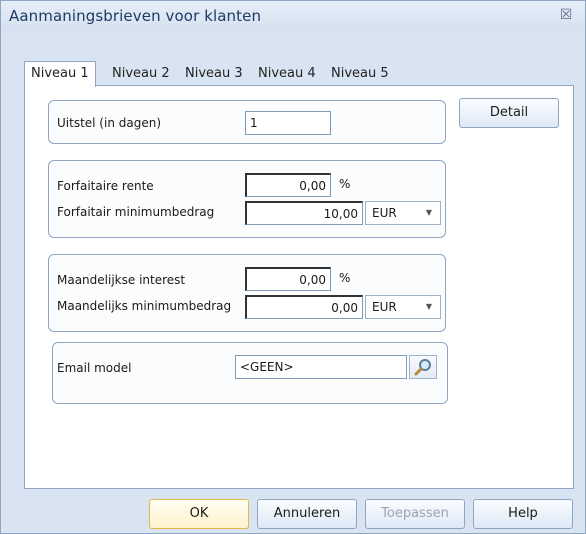 The height and width of the screenshot is (534, 586). I want to click on tab-niveau-2: Niveau 2, so click(141, 74).